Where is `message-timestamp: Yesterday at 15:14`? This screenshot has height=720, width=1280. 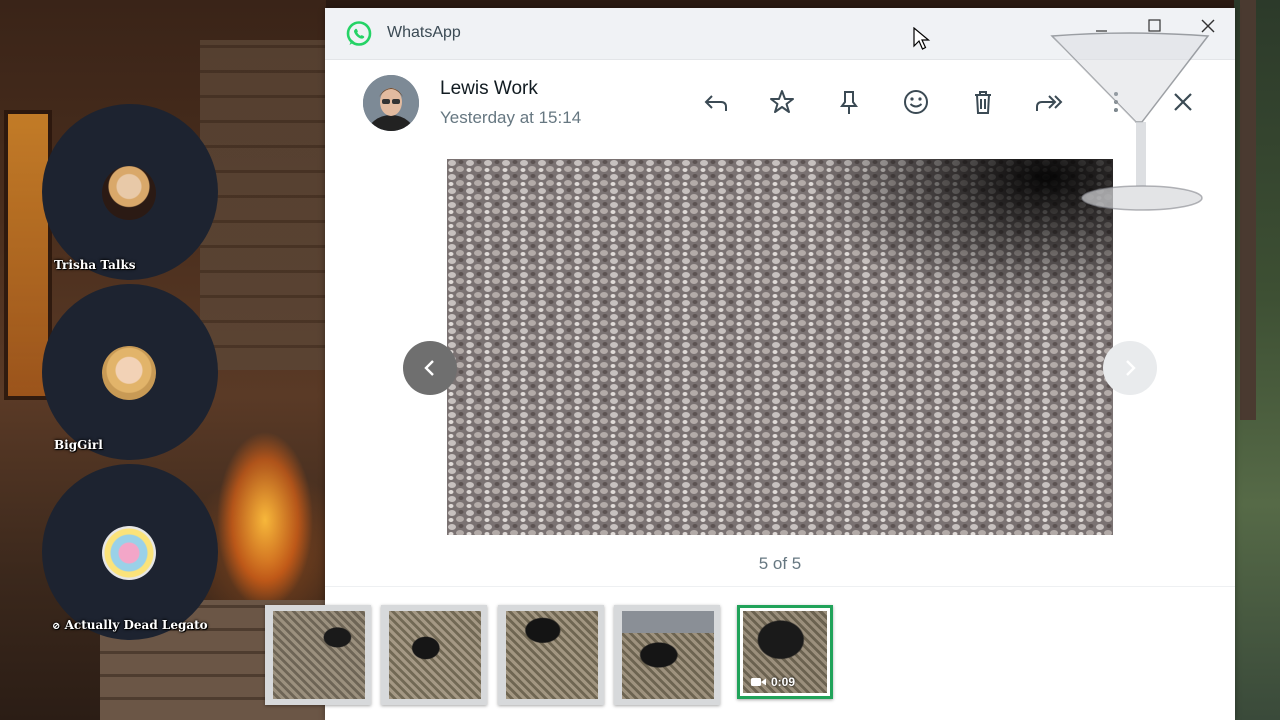 message-timestamp: Yesterday at 15:14 is located at coordinates (511, 117).